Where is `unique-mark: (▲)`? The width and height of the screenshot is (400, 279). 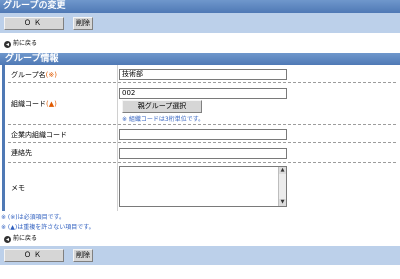
unique-mark: (▲) is located at coordinates (51, 104).